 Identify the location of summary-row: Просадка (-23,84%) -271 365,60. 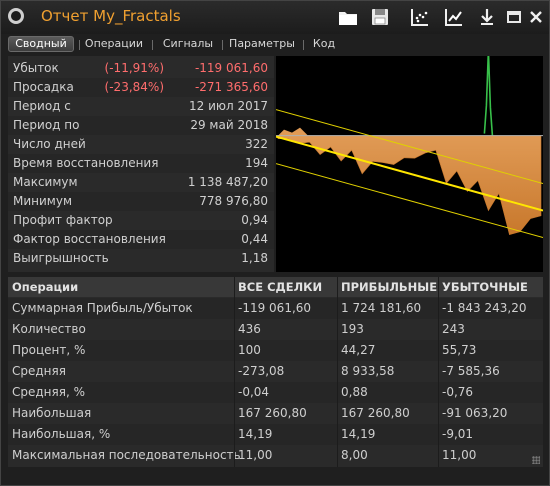
(141, 87).